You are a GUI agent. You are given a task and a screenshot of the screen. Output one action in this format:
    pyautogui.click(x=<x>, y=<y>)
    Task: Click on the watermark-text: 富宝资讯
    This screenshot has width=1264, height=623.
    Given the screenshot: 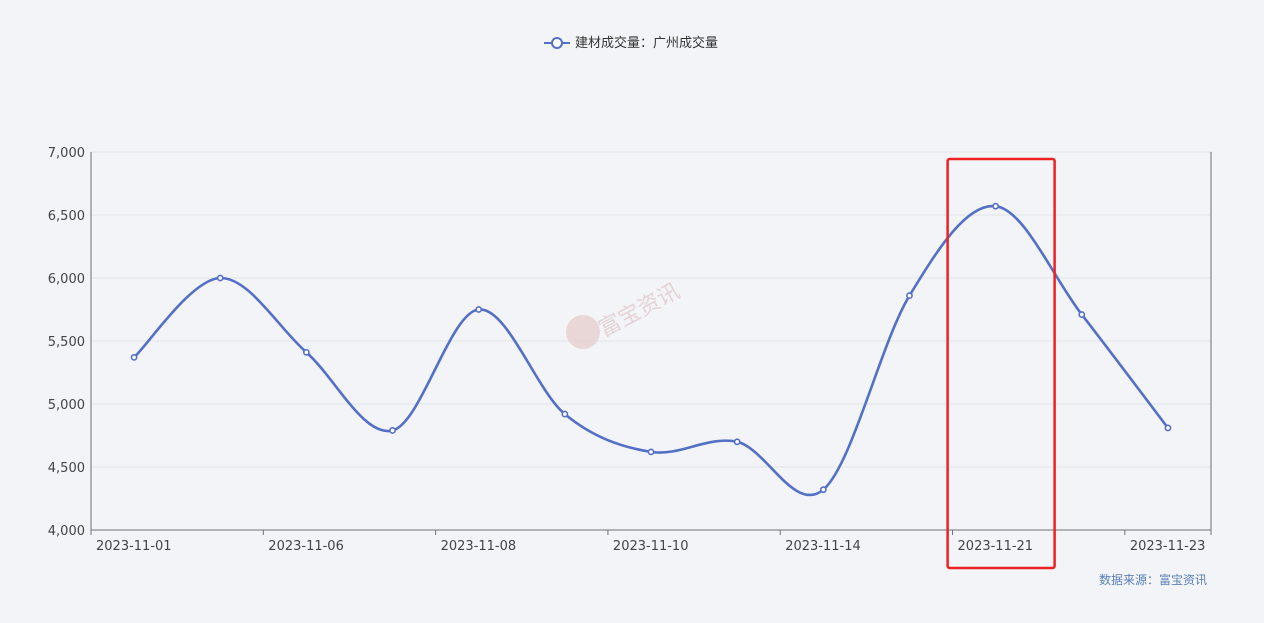 What is the action you would take?
    pyautogui.click(x=639, y=310)
    